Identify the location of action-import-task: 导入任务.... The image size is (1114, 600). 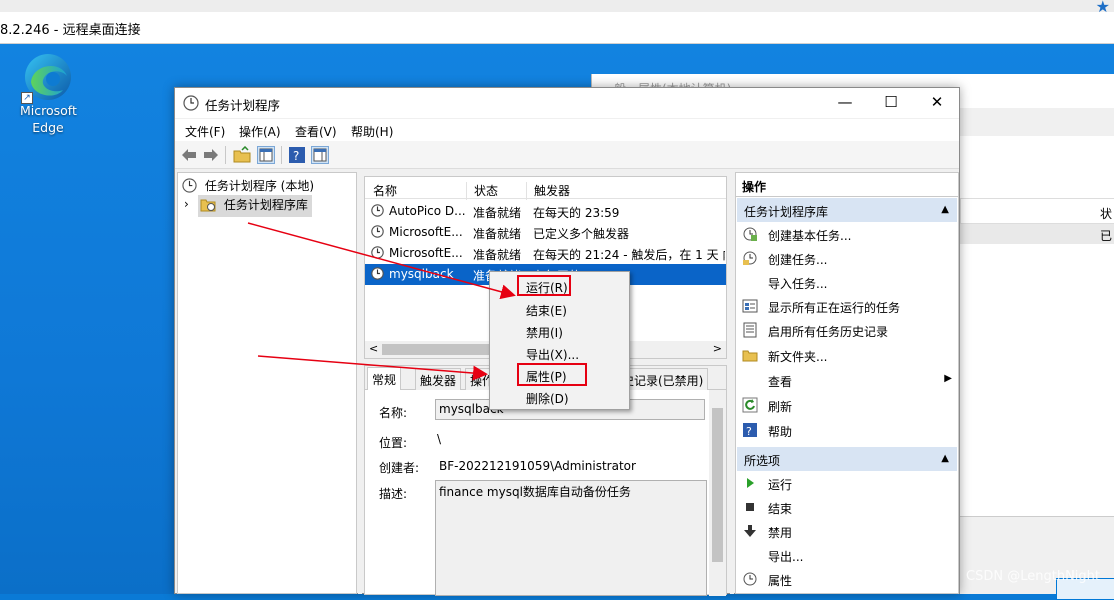
(848, 282).